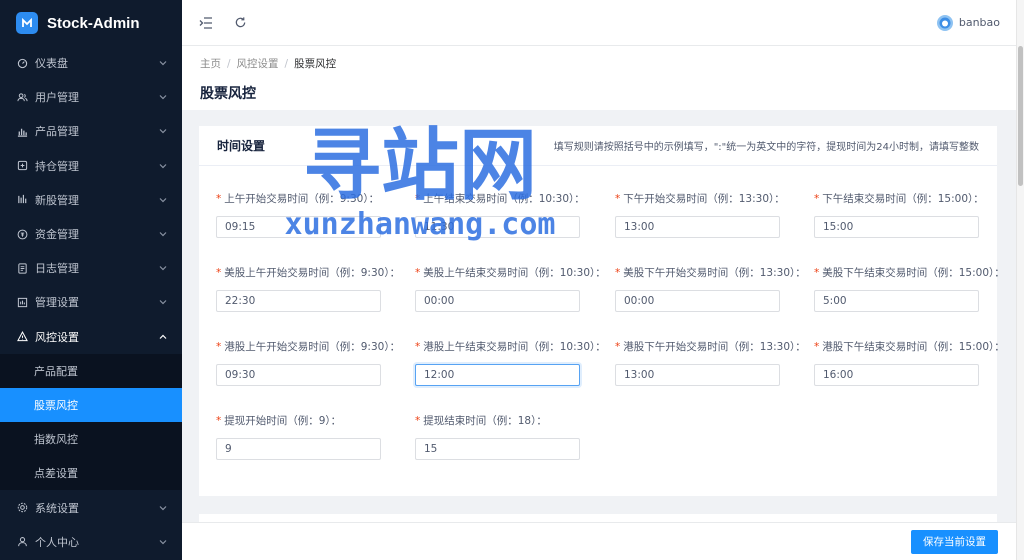  I want to click on top-header: banbao, so click(599, 23).